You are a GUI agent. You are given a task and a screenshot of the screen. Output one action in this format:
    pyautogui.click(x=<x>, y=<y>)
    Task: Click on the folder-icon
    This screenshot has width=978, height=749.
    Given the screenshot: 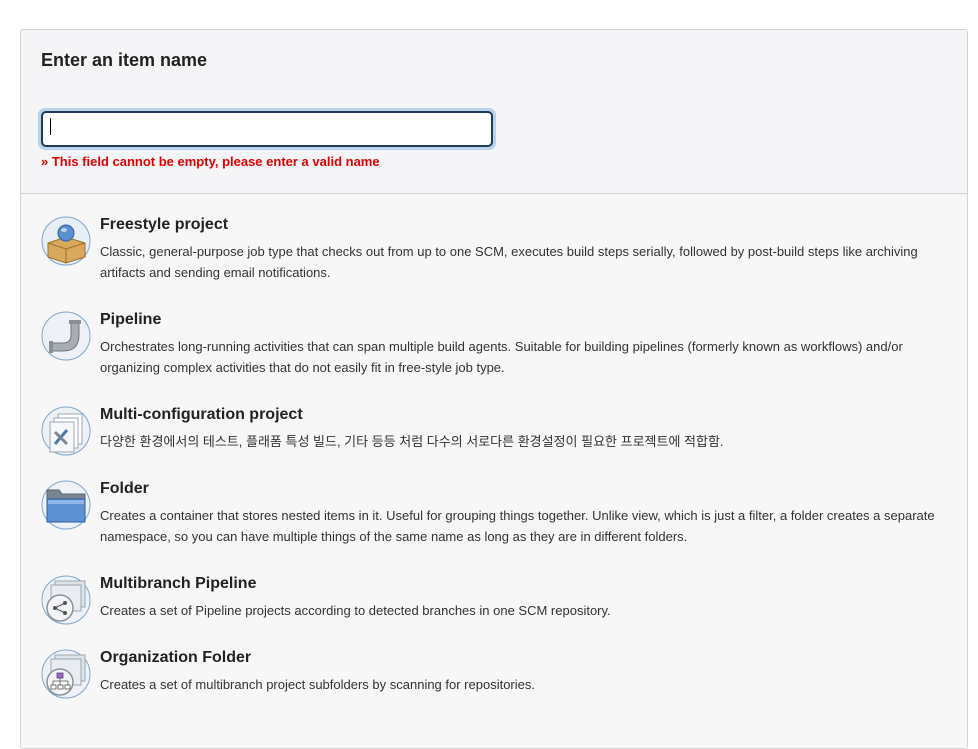 What is the action you would take?
    pyautogui.click(x=66, y=505)
    